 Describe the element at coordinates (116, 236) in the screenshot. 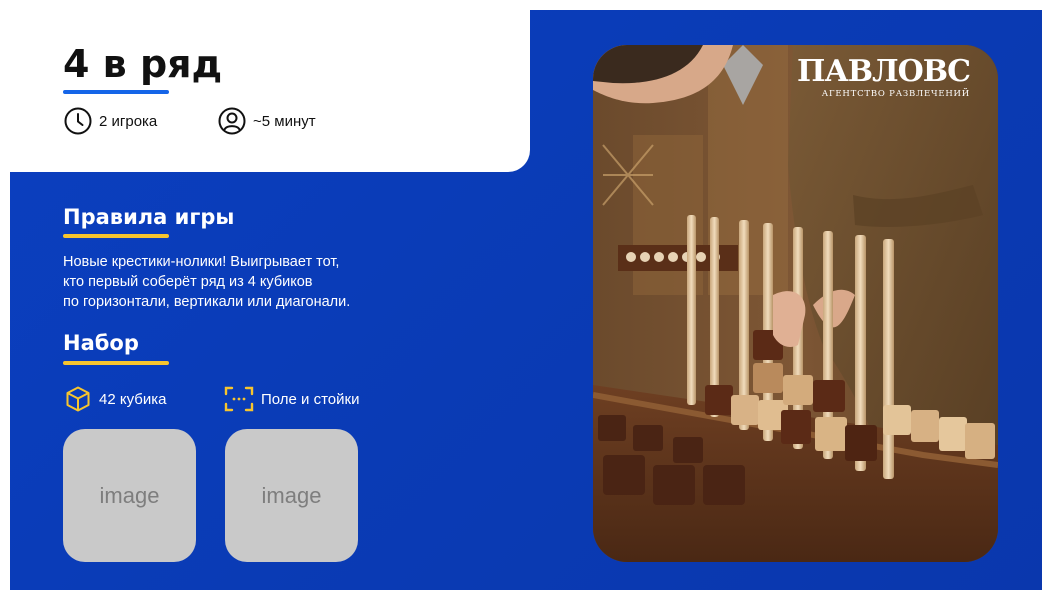

I see `rules-underline` at that location.